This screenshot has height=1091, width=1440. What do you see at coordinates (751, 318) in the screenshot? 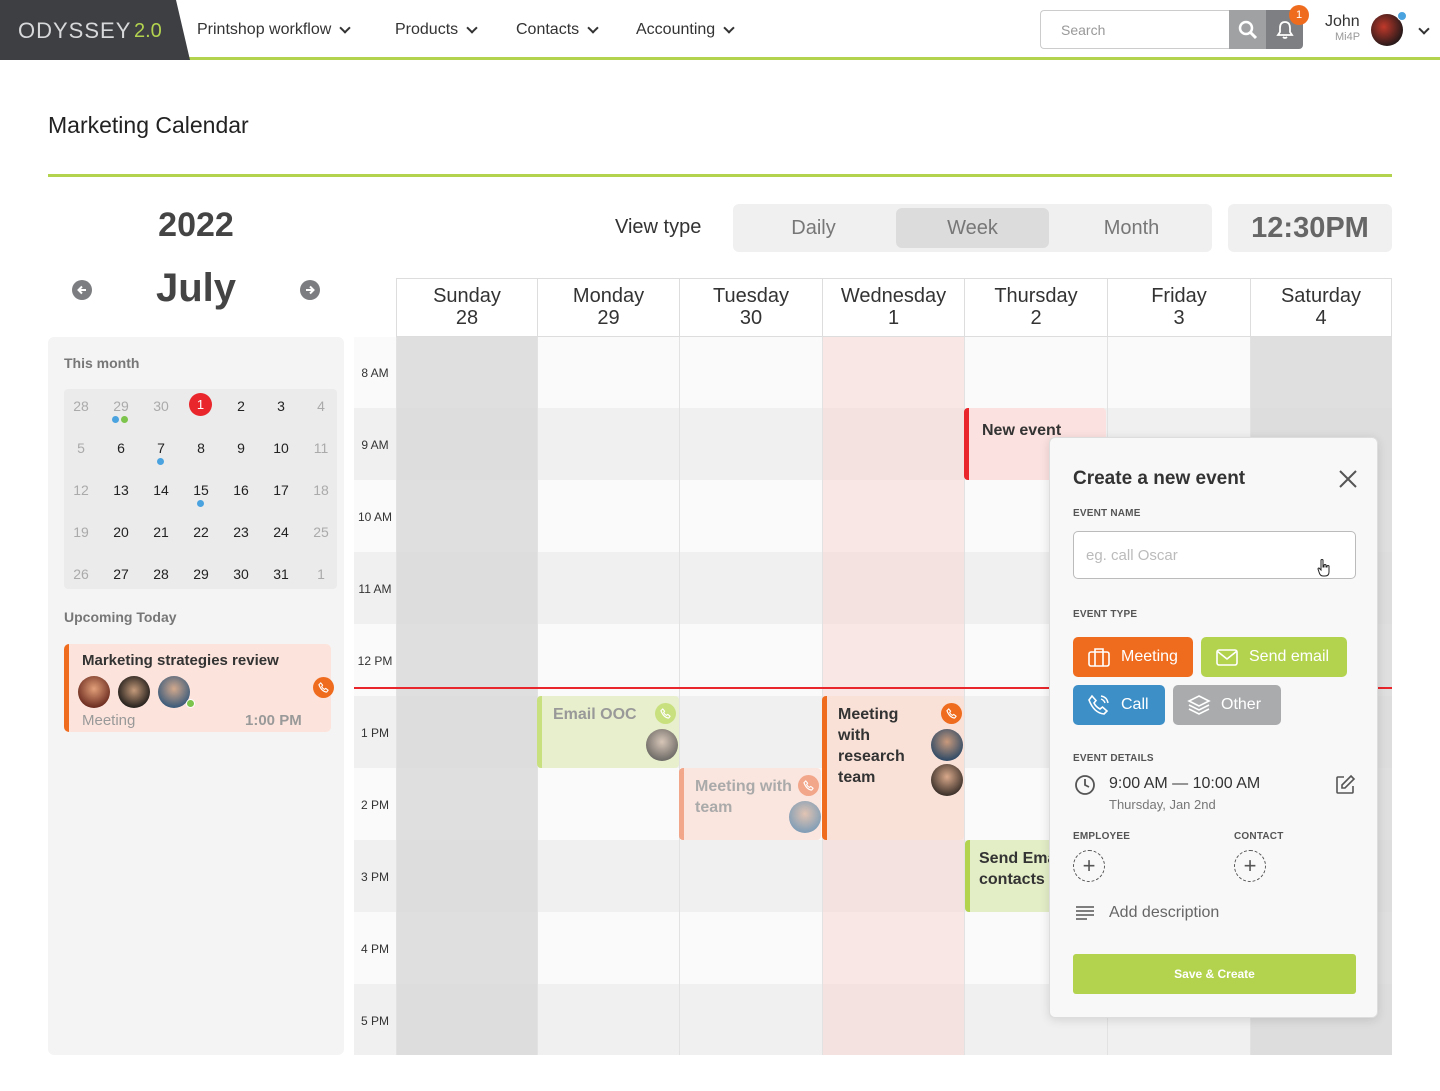
I see `day-date: 30` at bounding box center [751, 318].